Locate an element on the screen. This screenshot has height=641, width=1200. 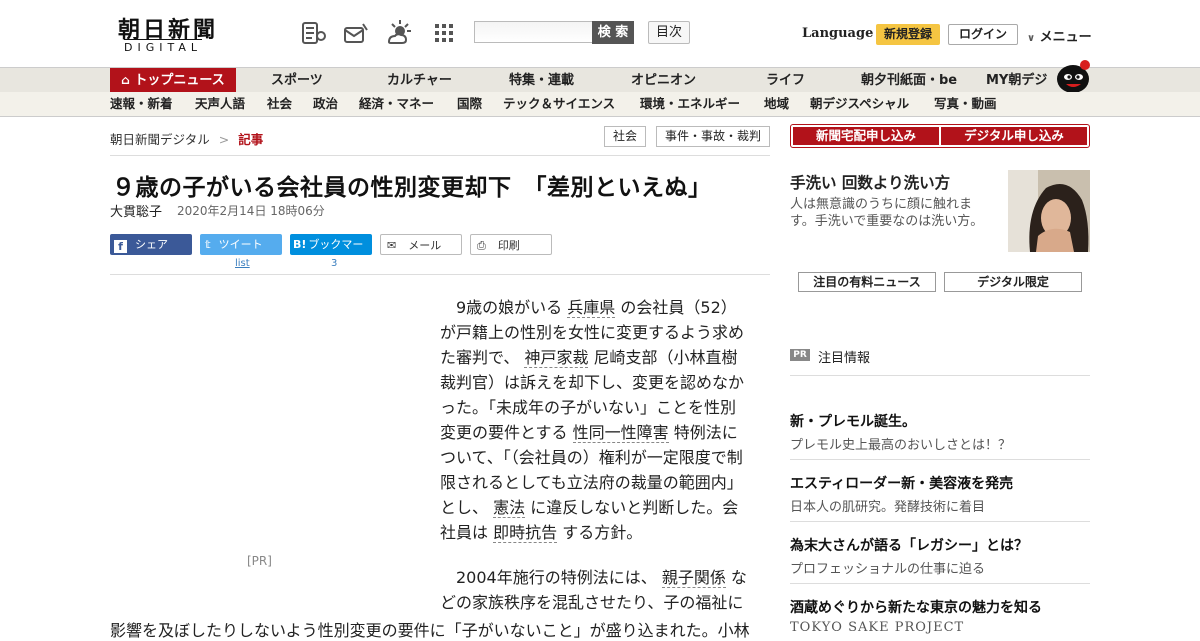
ad-title: エスティローダー新・美容液を発売 is located at coordinates (901, 483).